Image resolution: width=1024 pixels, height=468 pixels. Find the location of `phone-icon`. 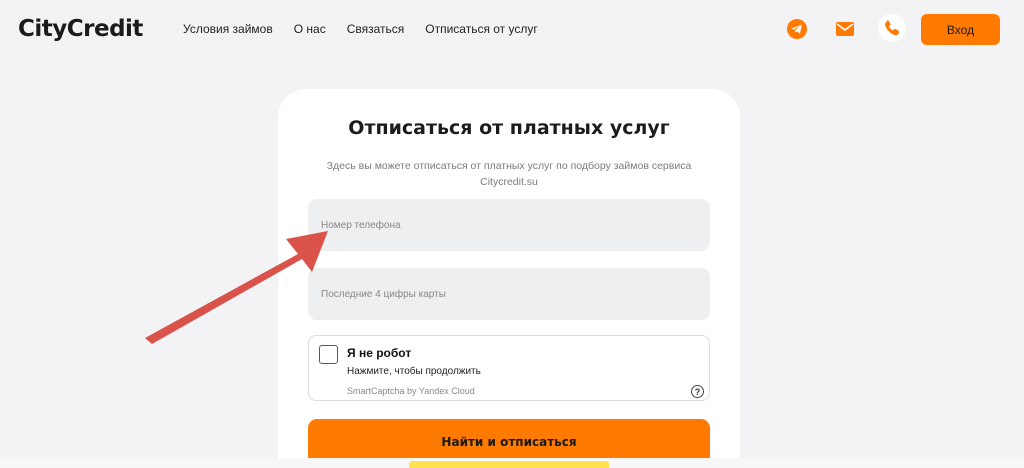

phone-icon is located at coordinates (892, 28).